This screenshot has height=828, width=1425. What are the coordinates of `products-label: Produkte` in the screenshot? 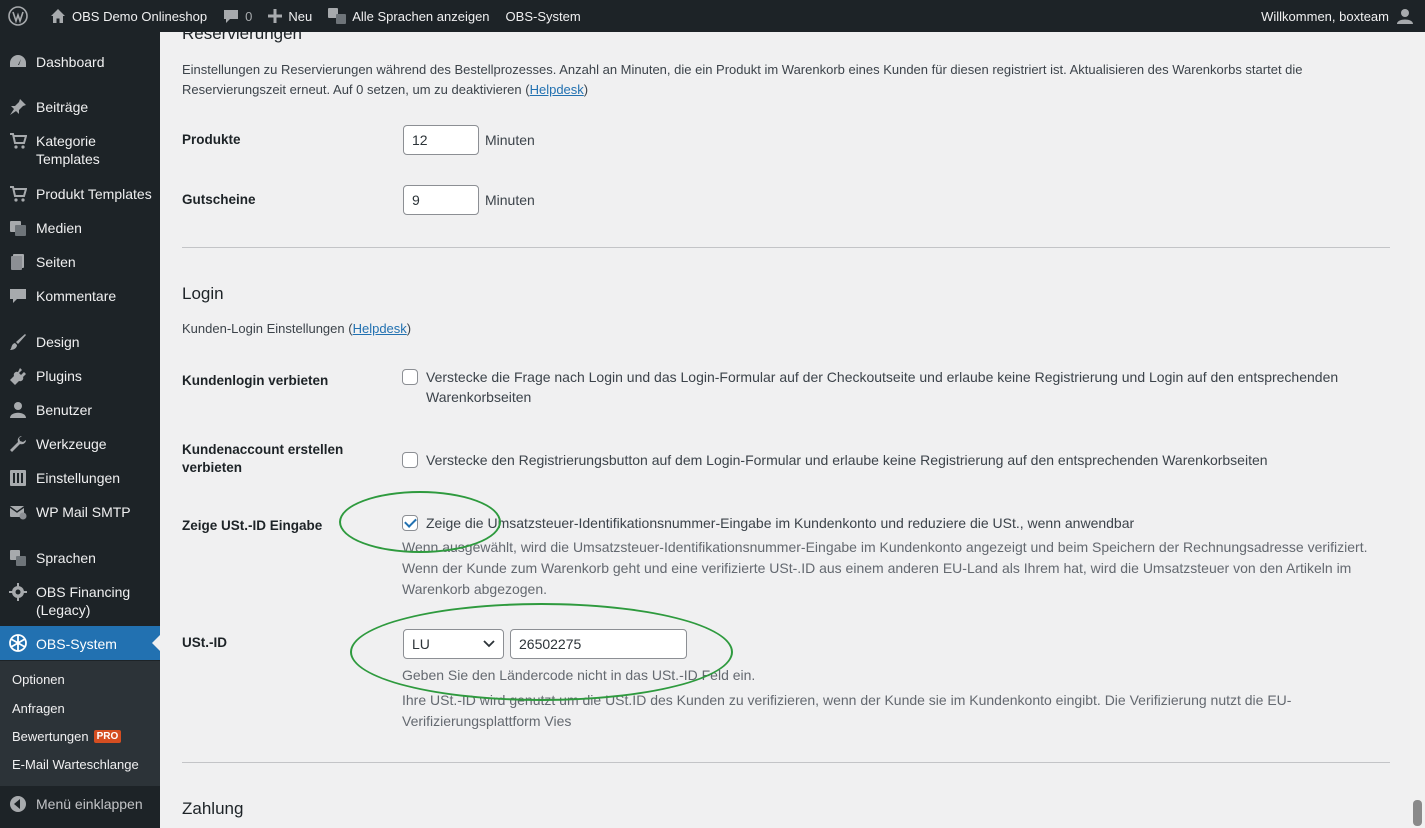 It's located at (211, 139).